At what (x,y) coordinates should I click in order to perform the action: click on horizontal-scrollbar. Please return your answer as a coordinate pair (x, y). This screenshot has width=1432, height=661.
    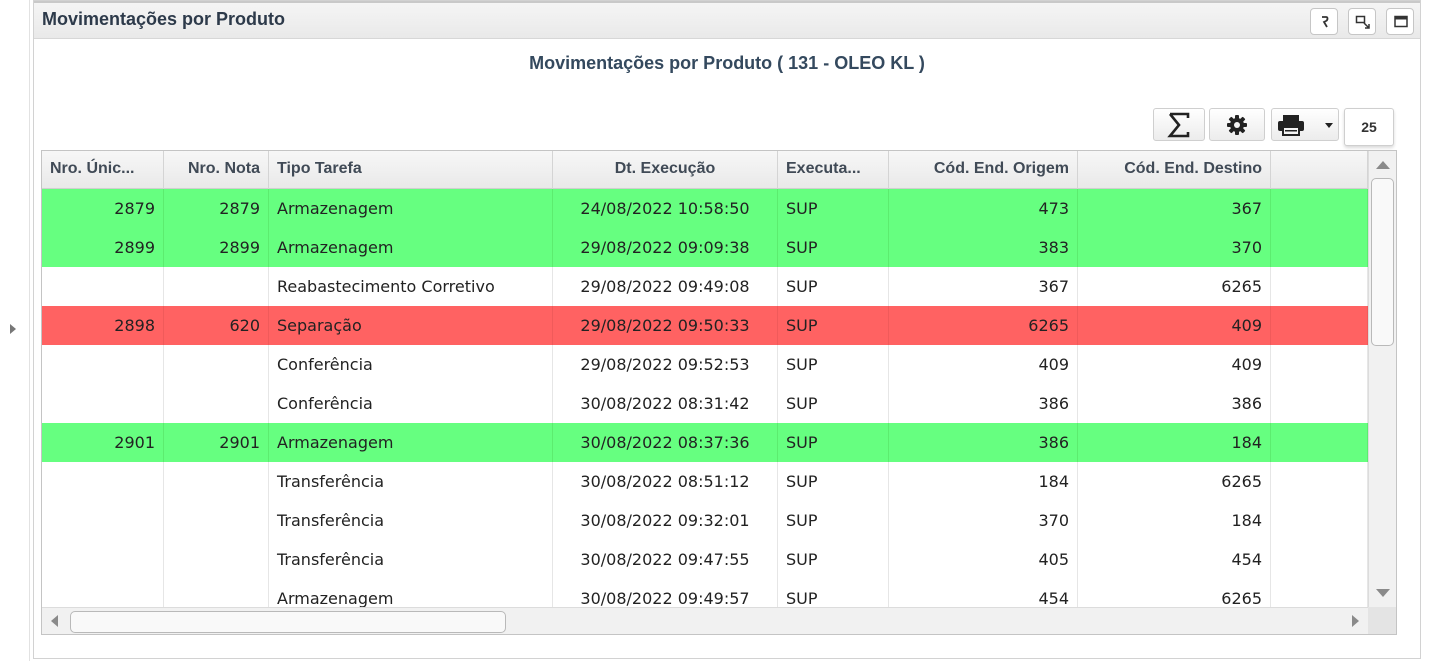
    Looking at the image, I should click on (705, 620).